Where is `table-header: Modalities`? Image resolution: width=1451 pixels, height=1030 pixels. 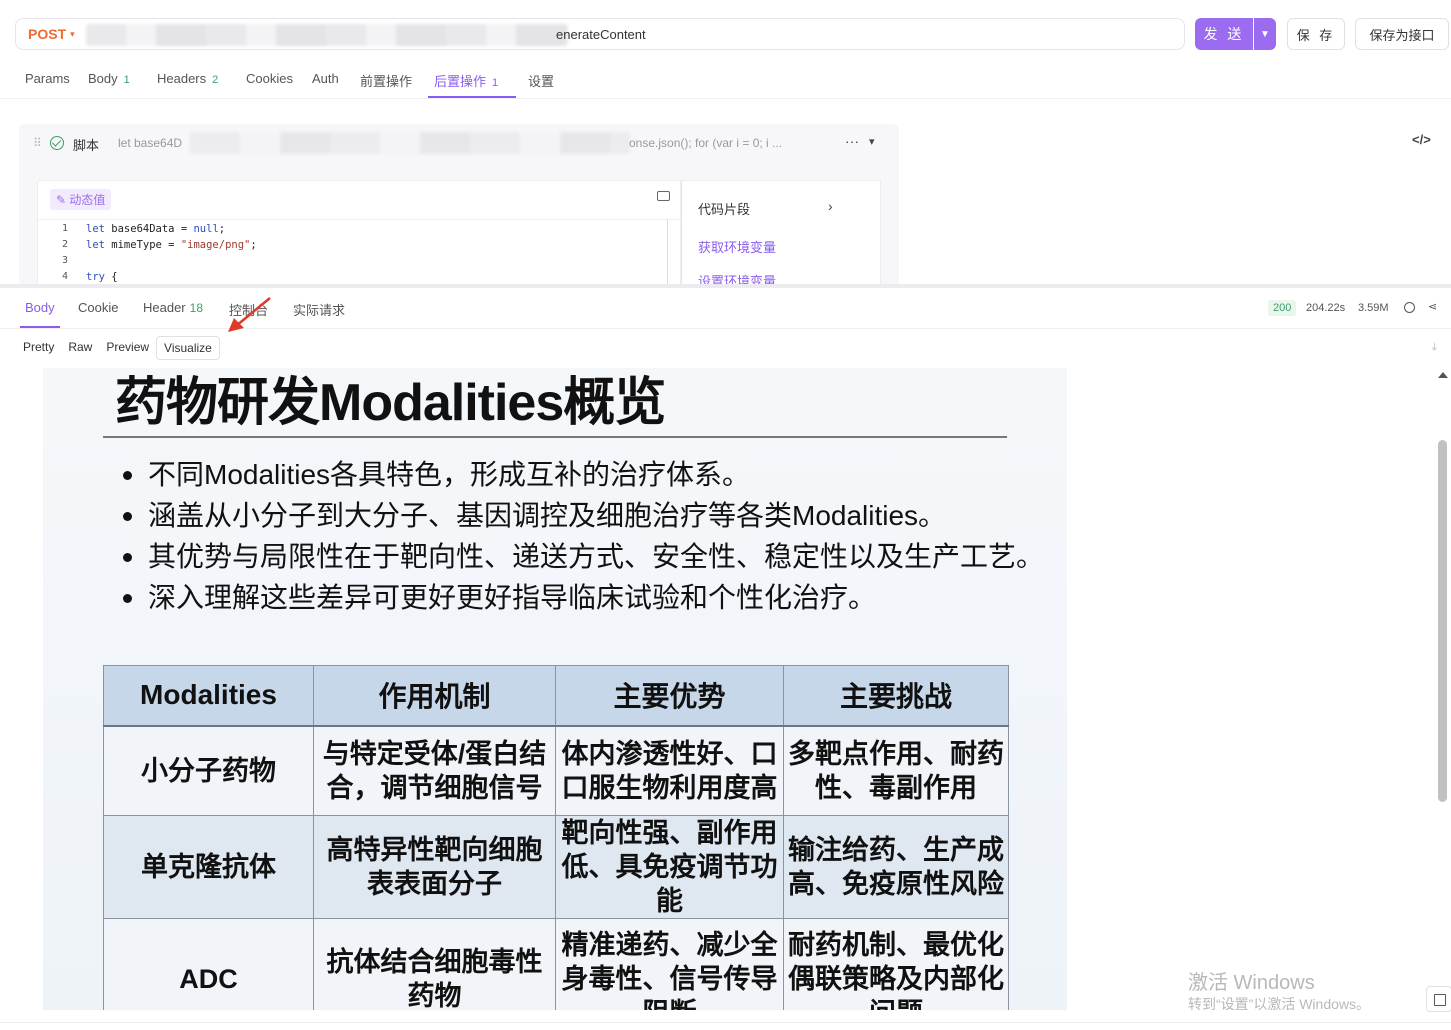 table-header: Modalities is located at coordinates (208, 695).